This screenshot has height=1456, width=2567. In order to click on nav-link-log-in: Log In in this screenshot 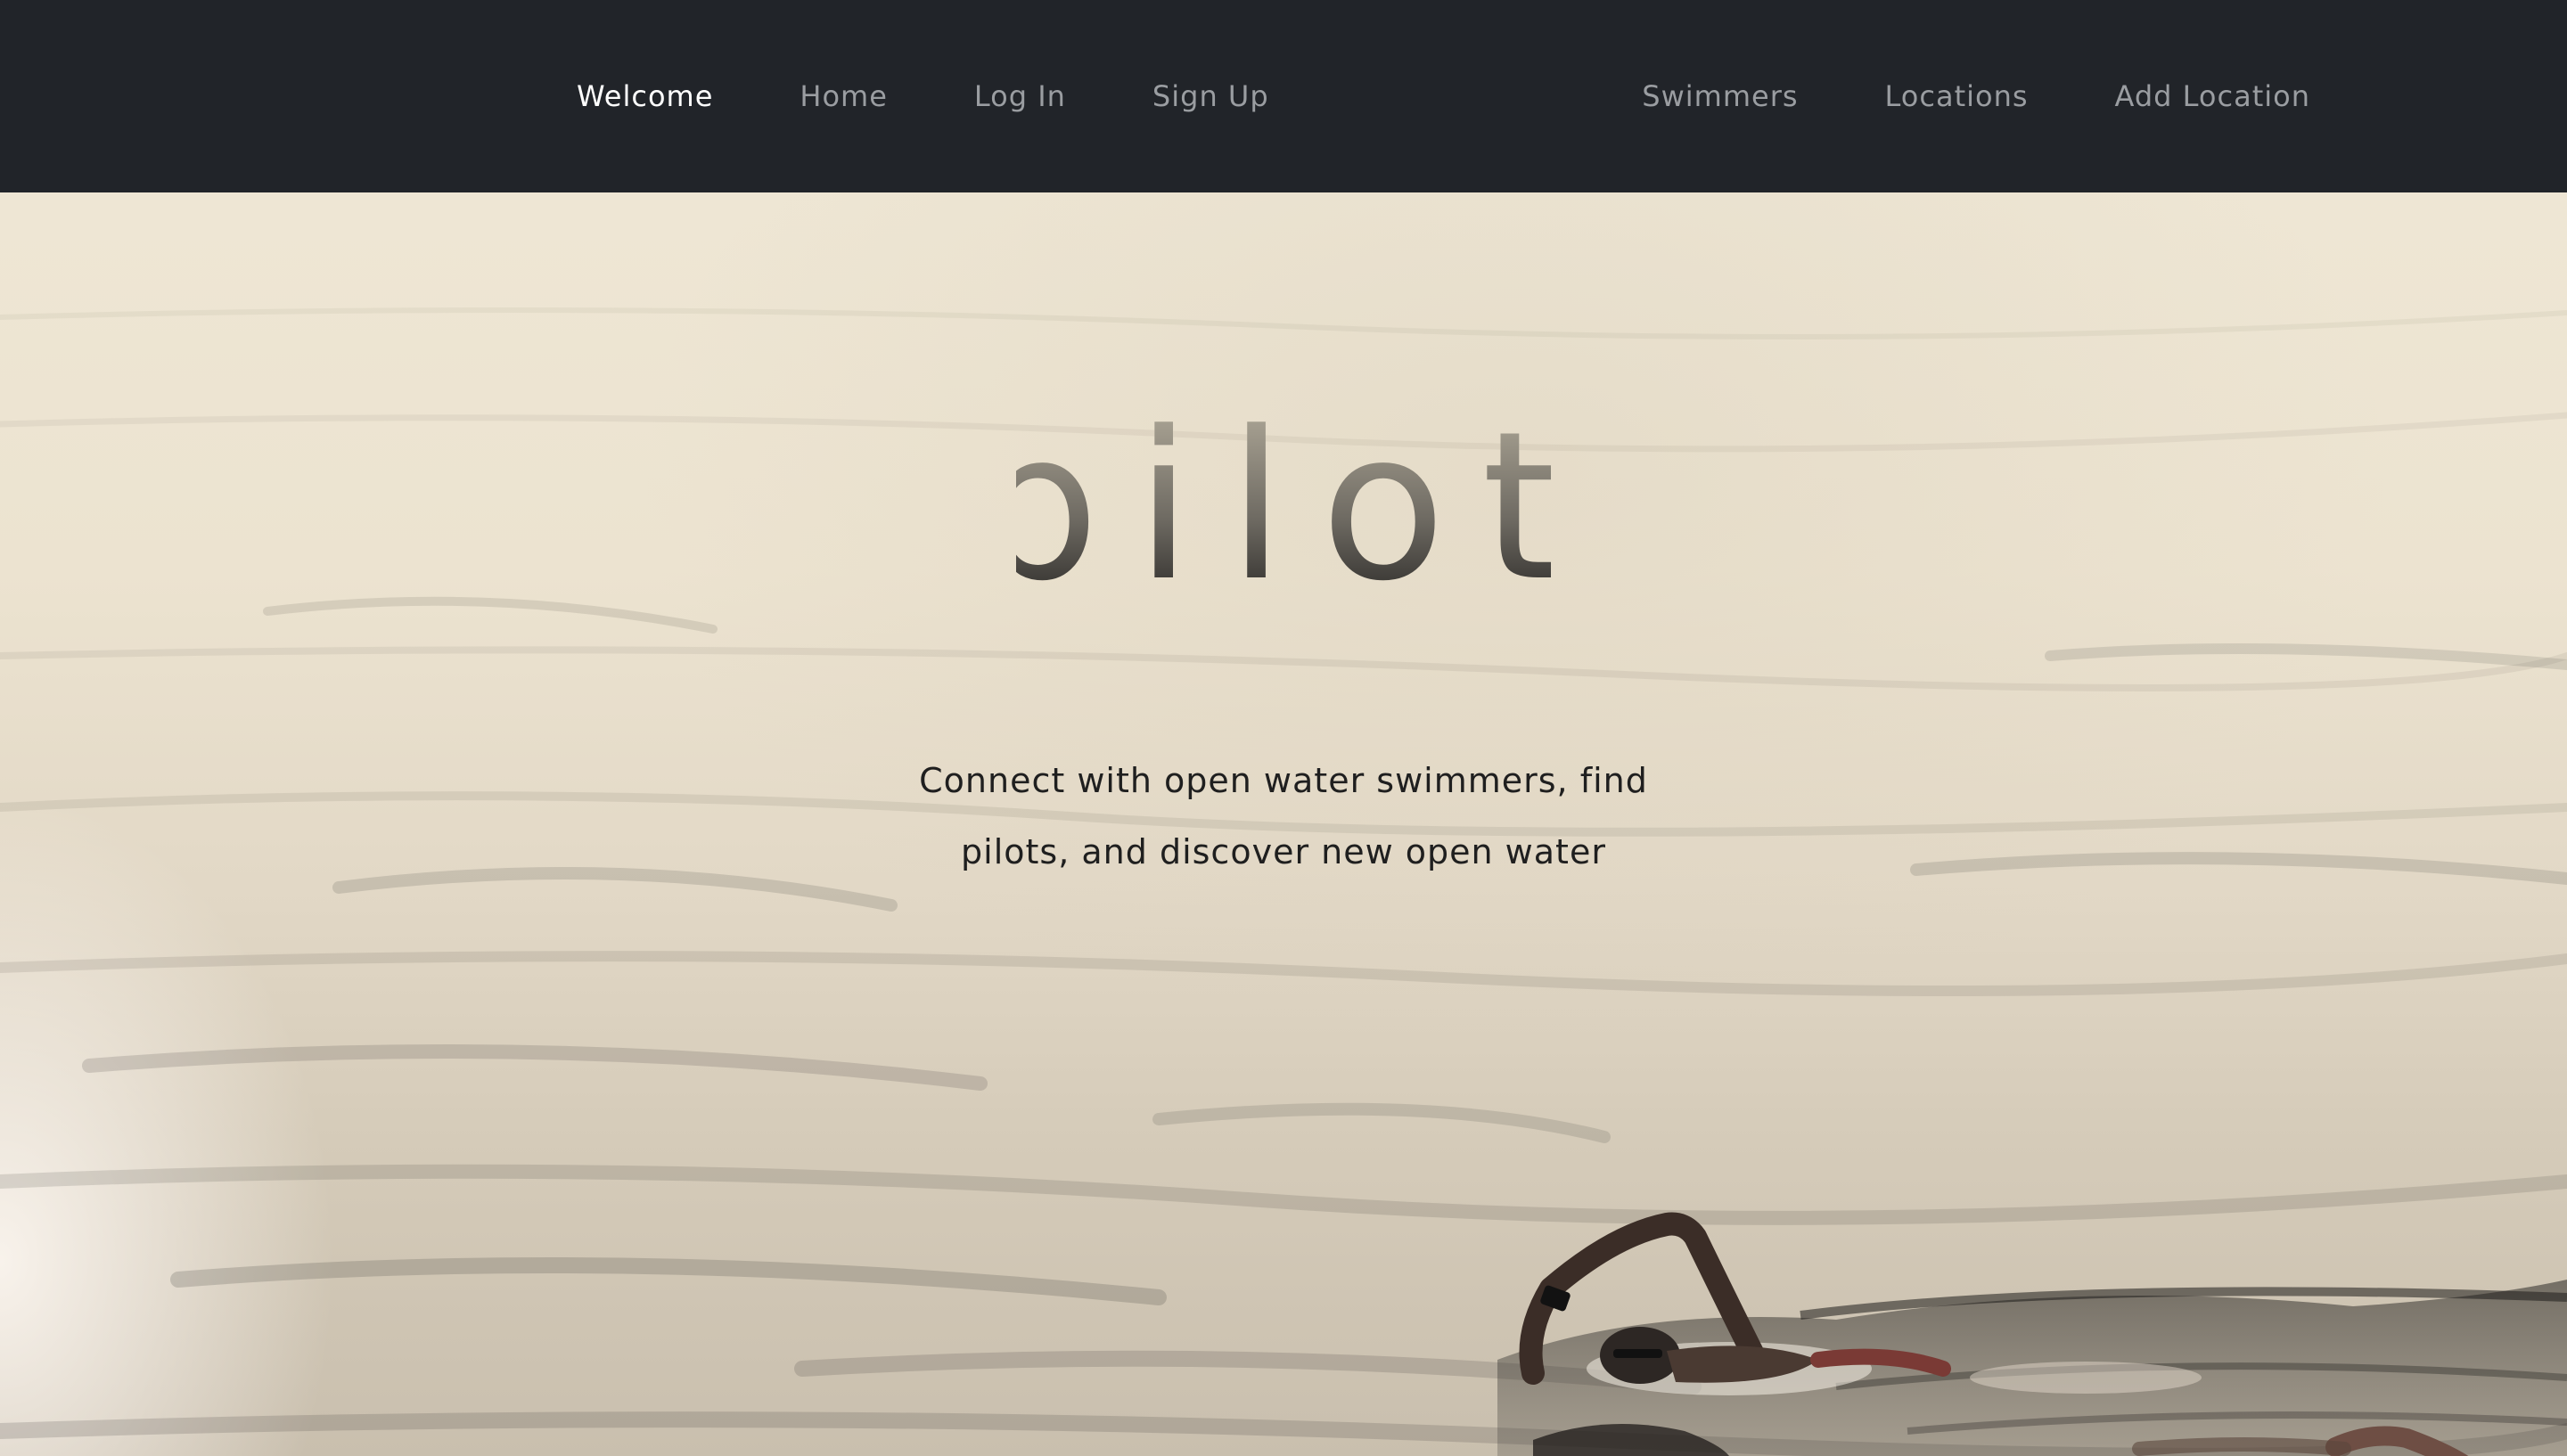, I will do `click(1020, 96)`.